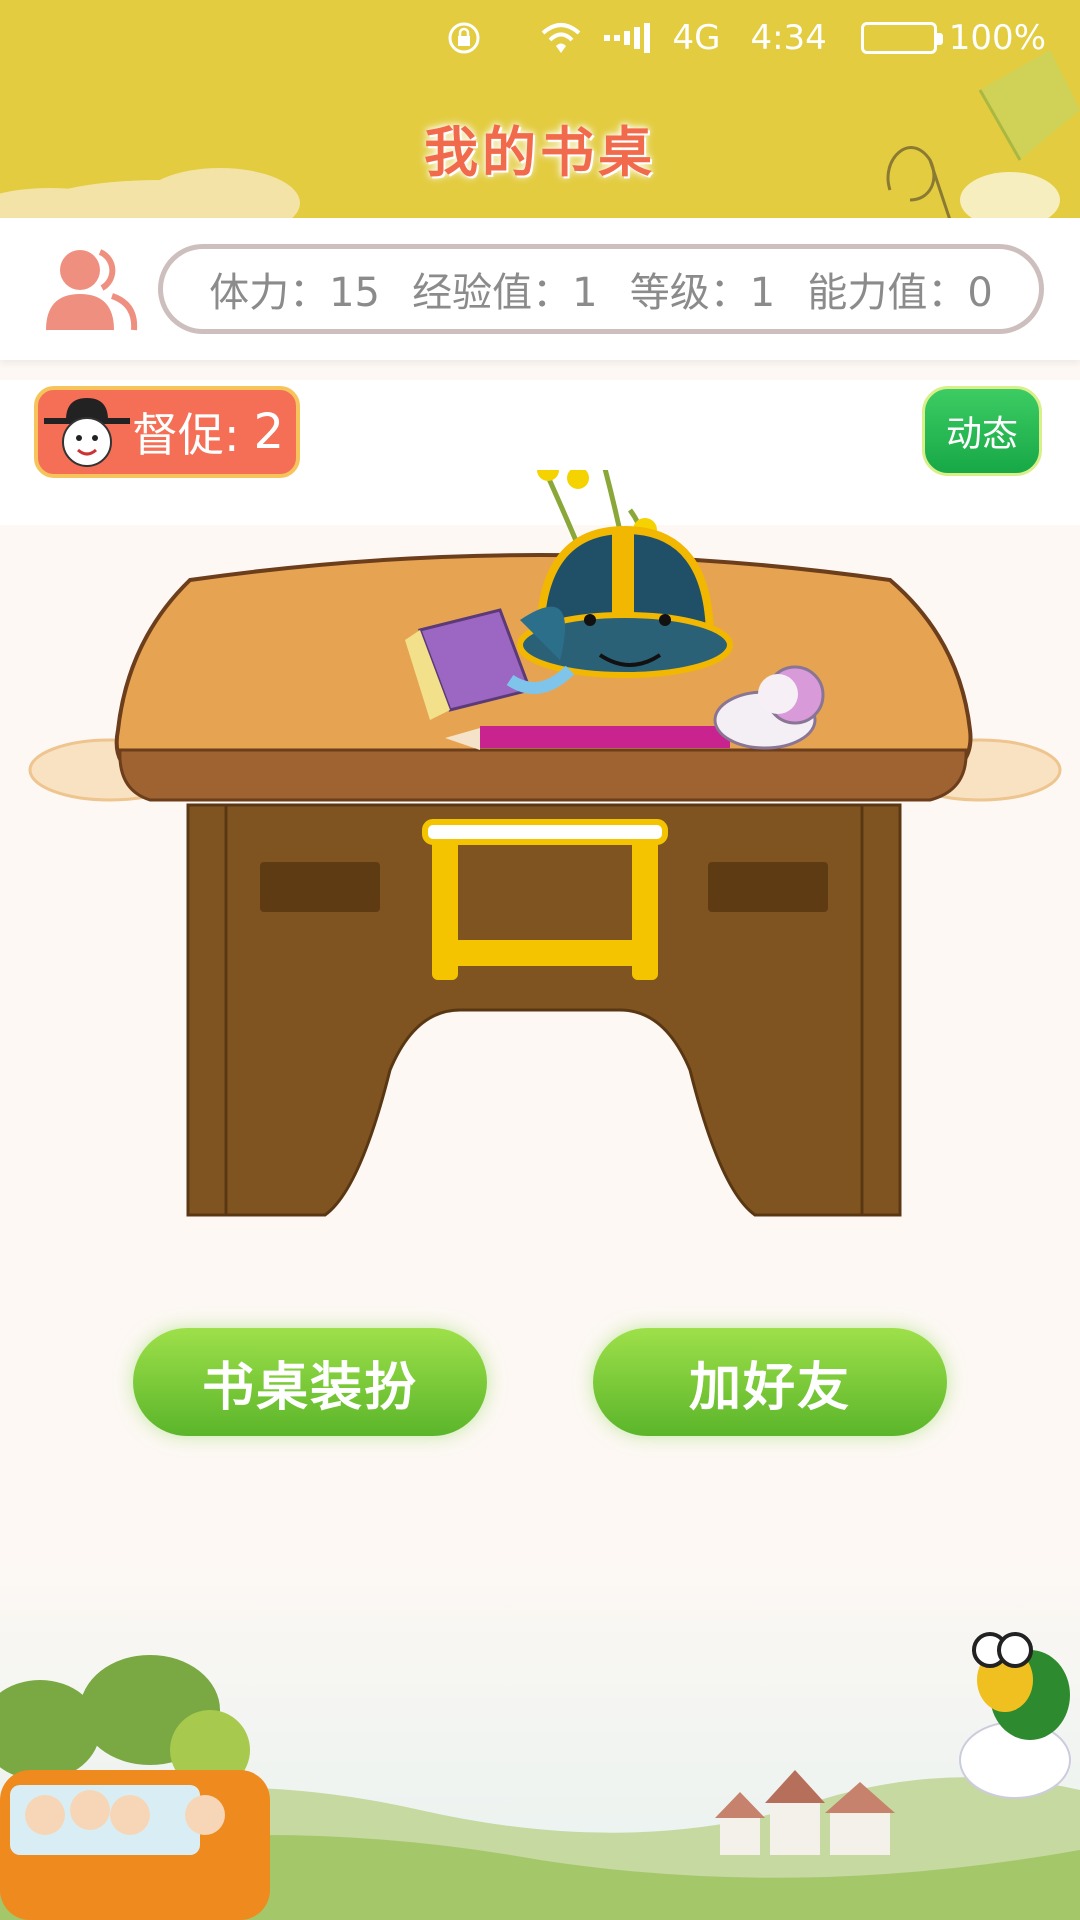 Image resolution: width=1080 pixels, height=1920 pixels. Describe the element at coordinates (186, 435) in the screenshot. I see `urge-label: 督促:` at that location.